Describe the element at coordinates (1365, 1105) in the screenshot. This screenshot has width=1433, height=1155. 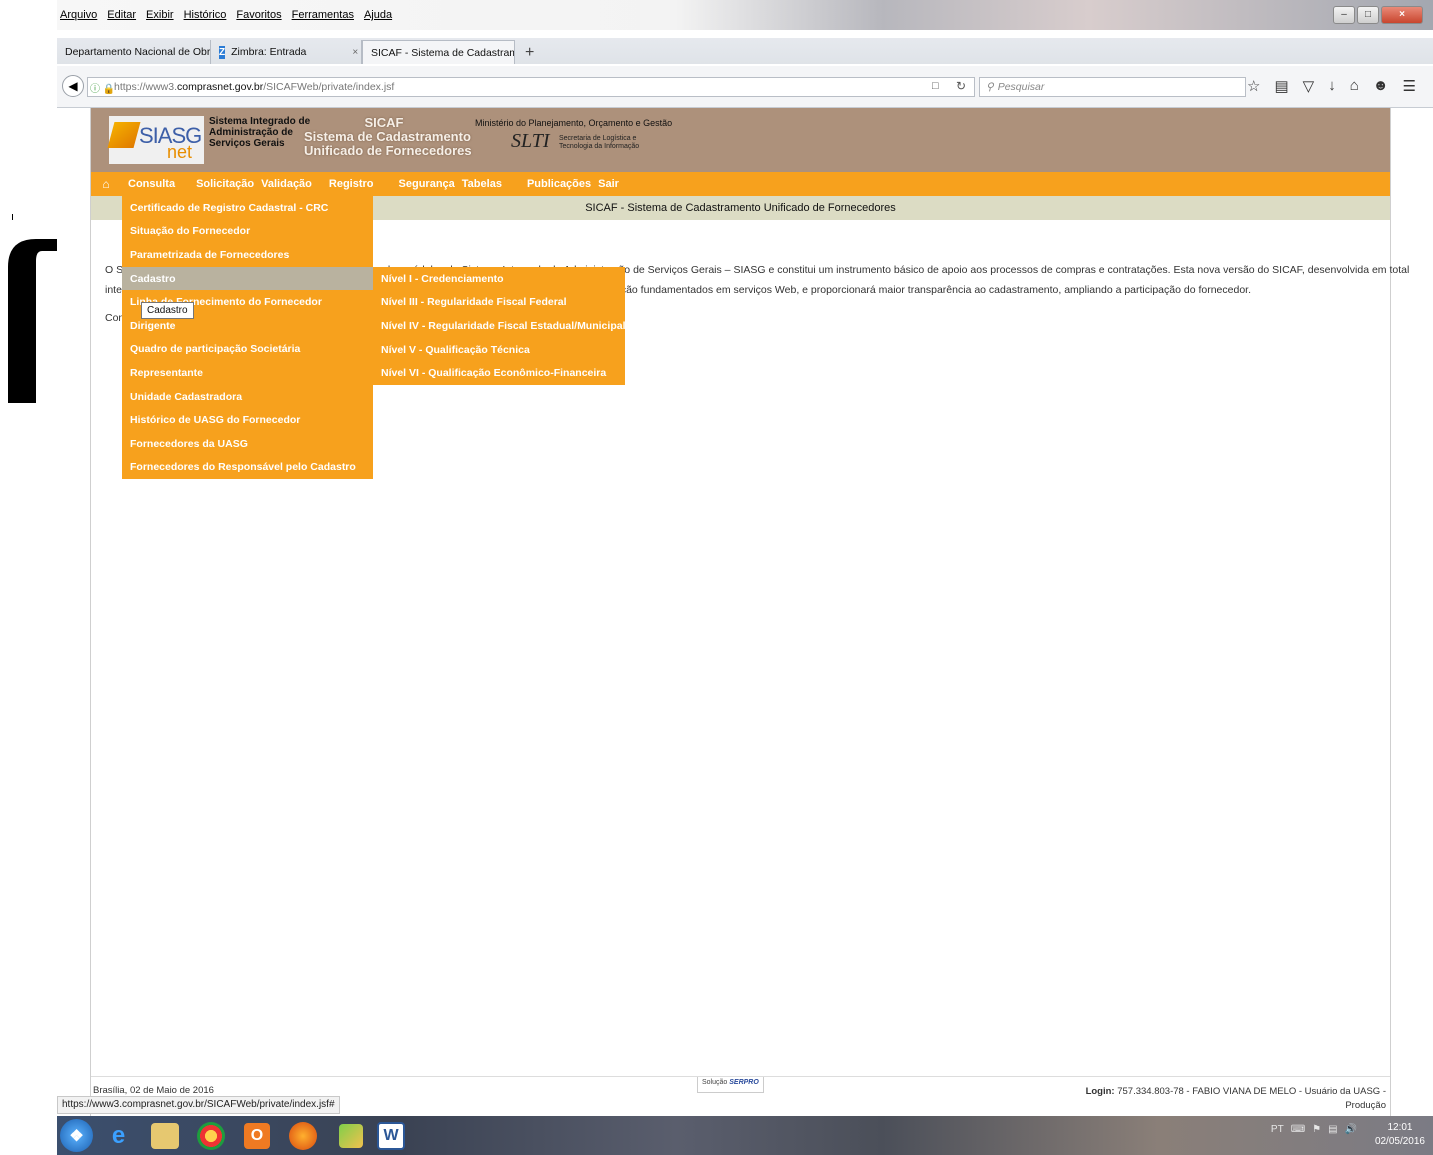
I see `login-environment: Produção` at that location.